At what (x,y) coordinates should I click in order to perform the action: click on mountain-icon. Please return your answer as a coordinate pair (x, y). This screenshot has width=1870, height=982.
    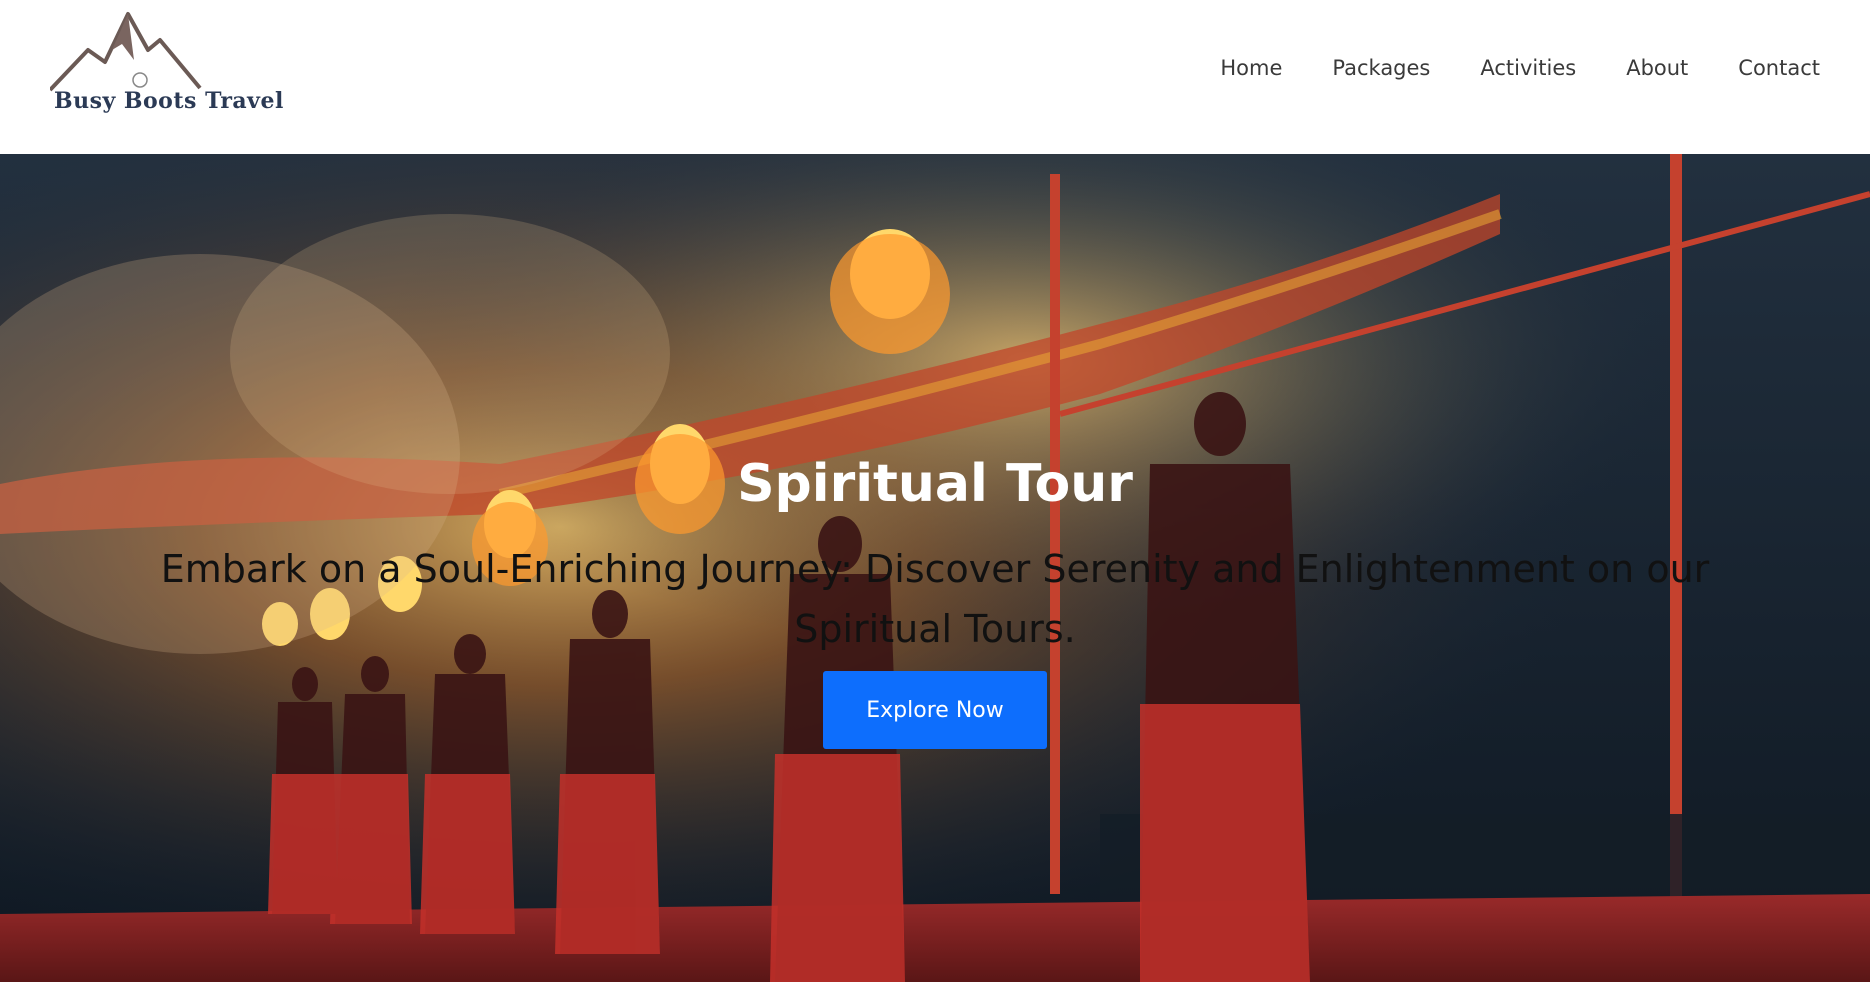
    Looking at the image, I should click on (126, 52).